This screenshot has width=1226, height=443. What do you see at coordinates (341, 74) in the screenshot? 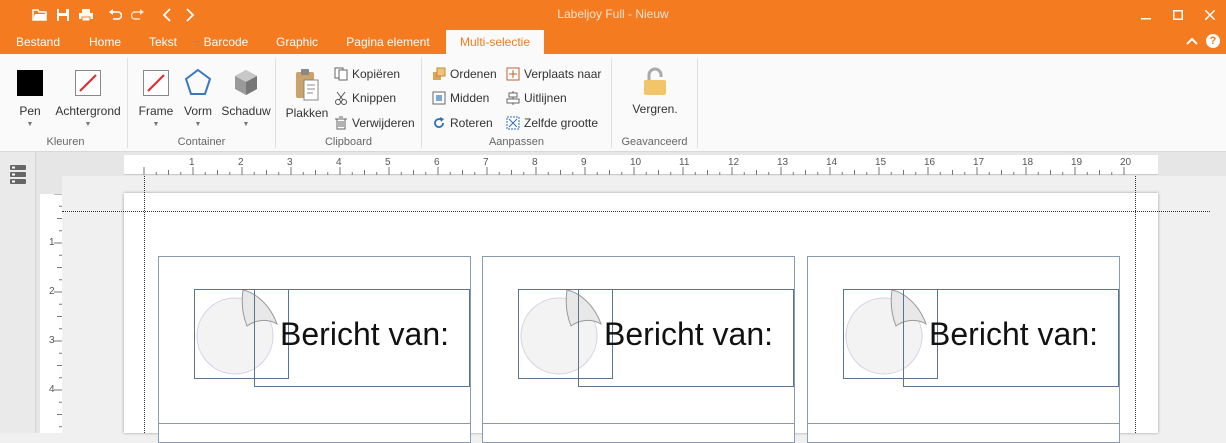
I see `copy-icon` at bounding box center [341, 74].